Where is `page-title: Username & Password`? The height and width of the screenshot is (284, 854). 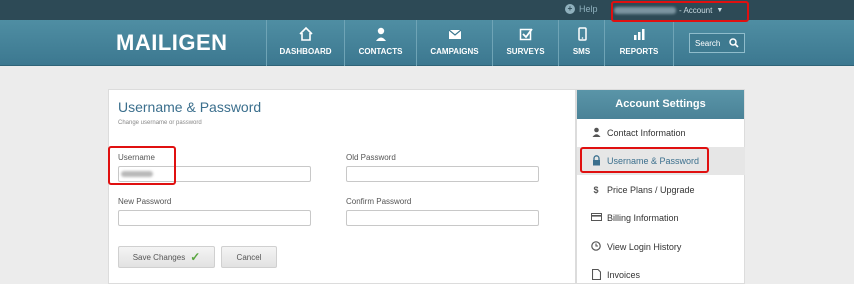 page-title: Username & Password is located at coordinates (190, 107).